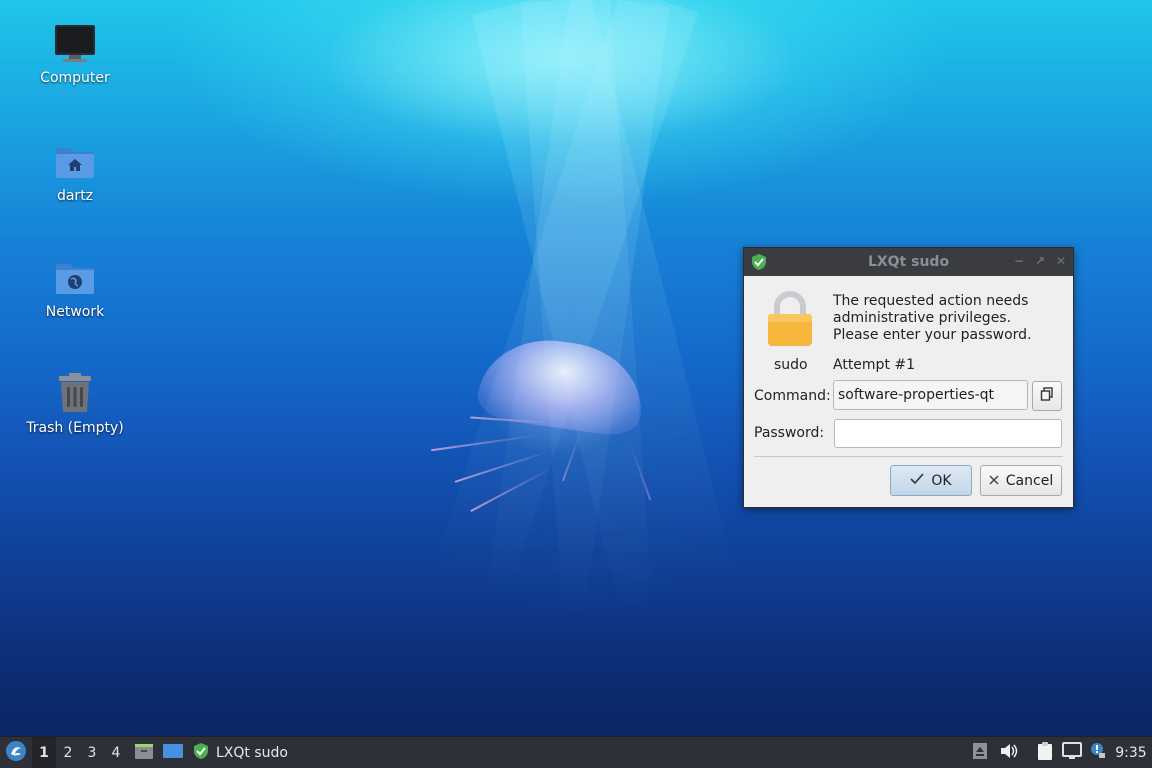 Image resolution: width=1152 pixels, height=768 pixels. Describe the element at coordinates (116, 752) in the screenshot. I see `workspace-4: 4` at that location.